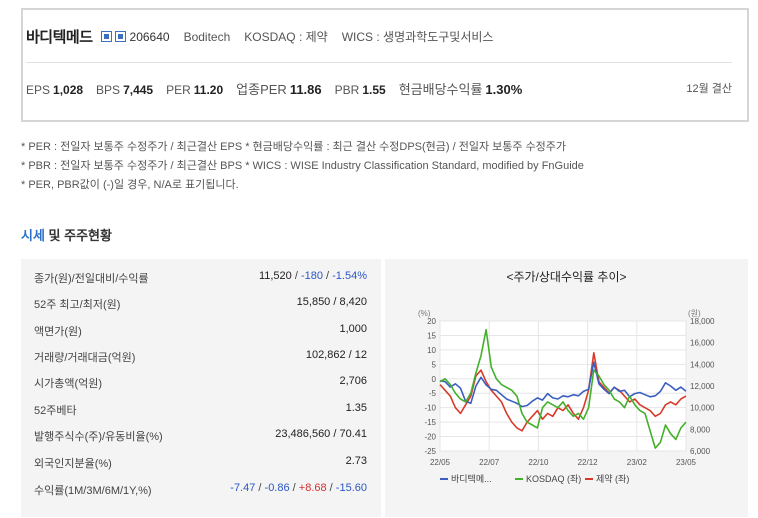 The height and width of the screenshot is (518, 758). Describe the element at coordinates (201, 277) in the screenshot. I see `stat-row: 종가(원)/전일대비/수익률 11,520 / -180 / -1.54%` at that location.